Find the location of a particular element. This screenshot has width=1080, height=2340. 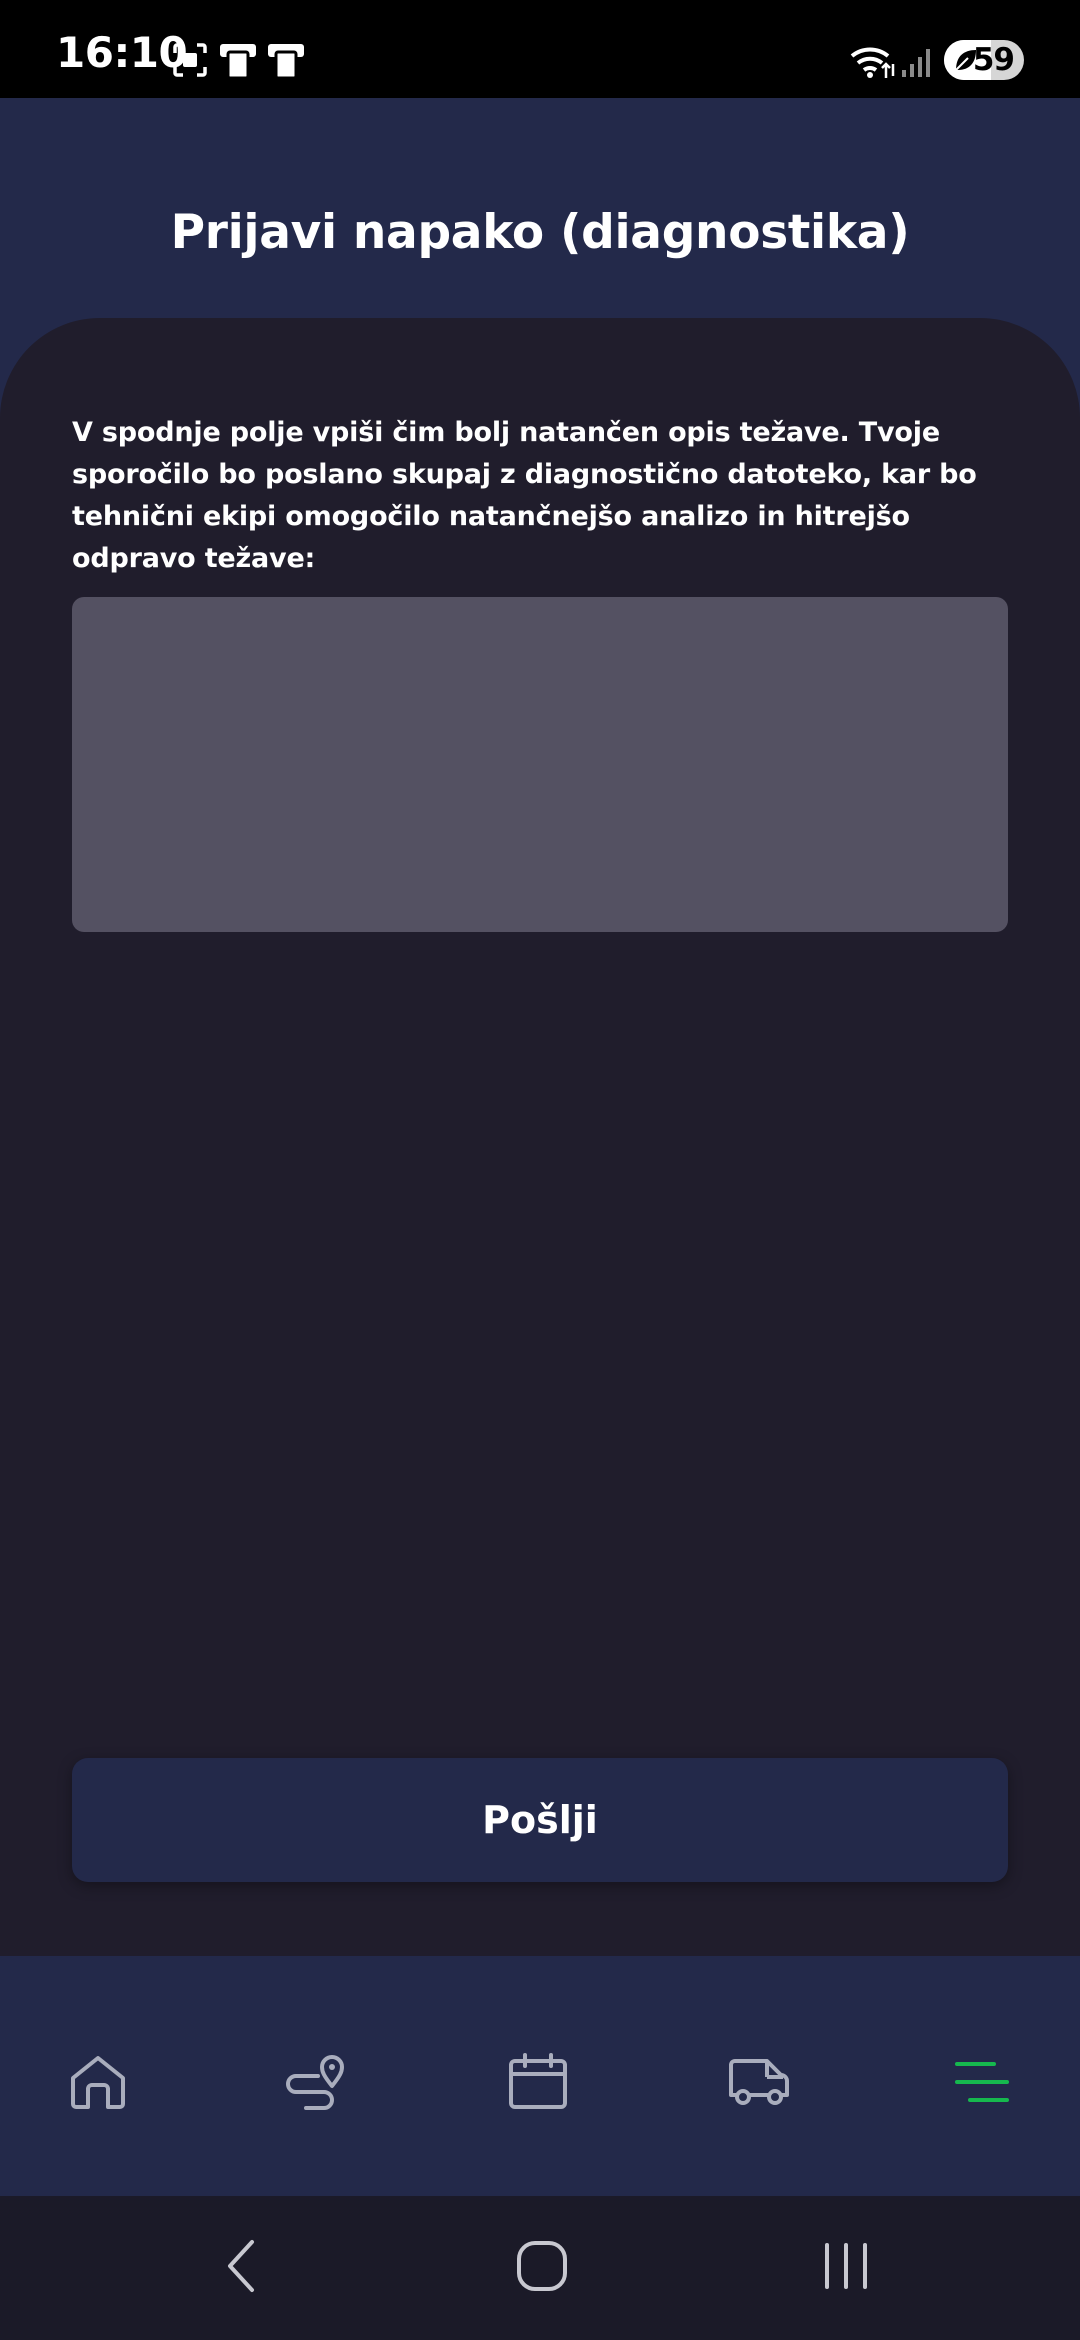

van-icon is located at coordinates (760, 2084).